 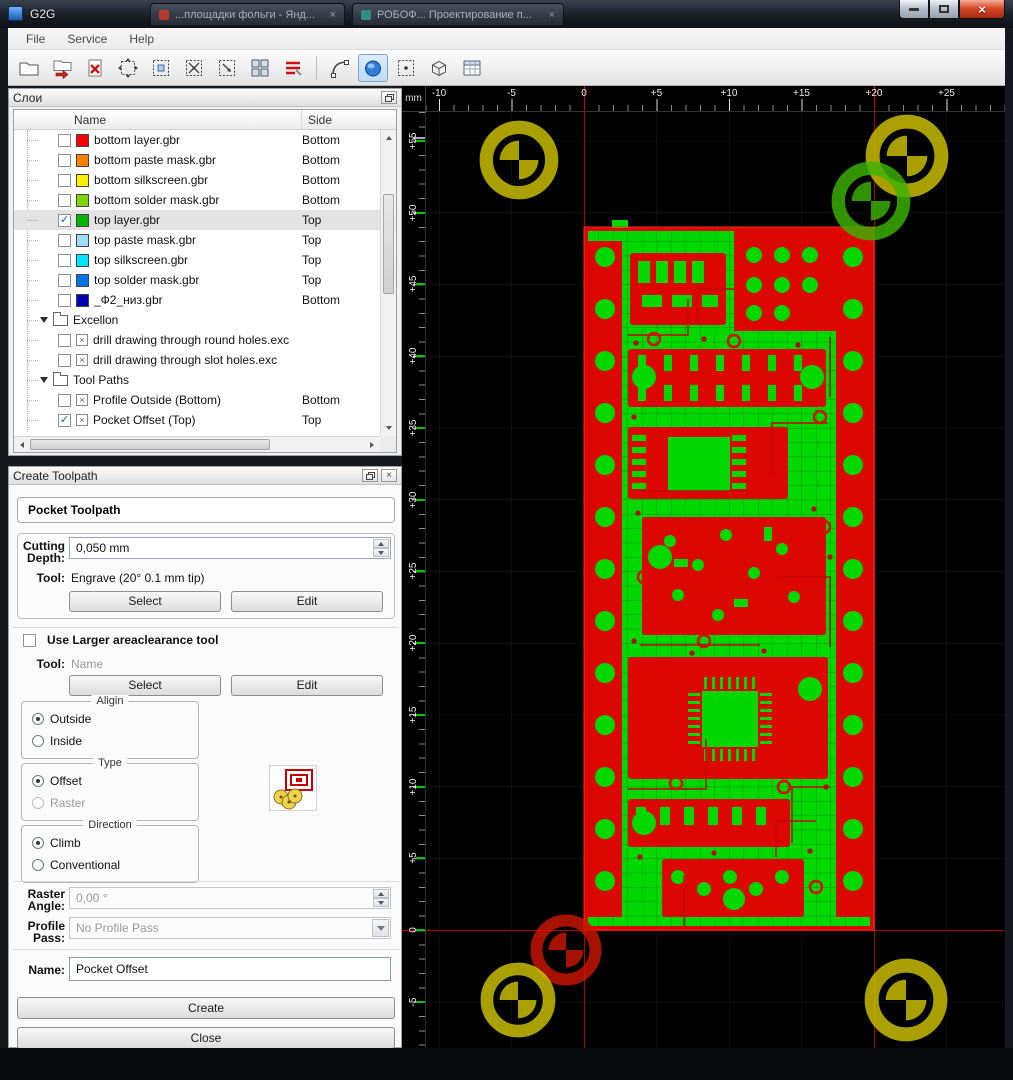 I want to click on layer-row: top solder mask.gbr Top, so click(x=197, y=280).